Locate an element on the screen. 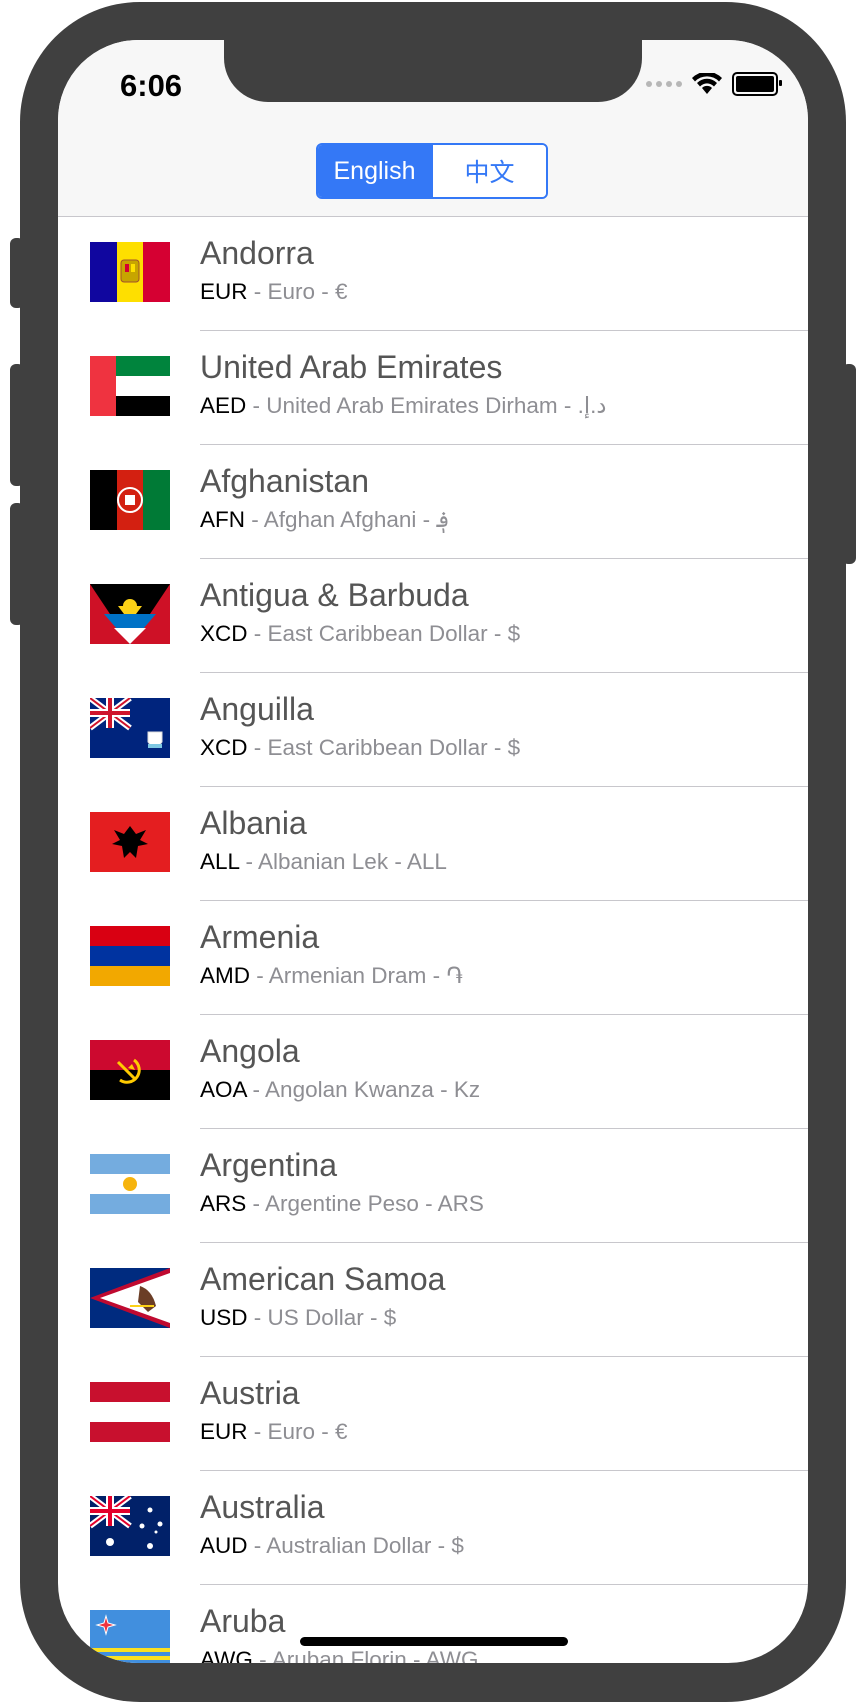  currency-code: AED is located at coordinates (223, 405).